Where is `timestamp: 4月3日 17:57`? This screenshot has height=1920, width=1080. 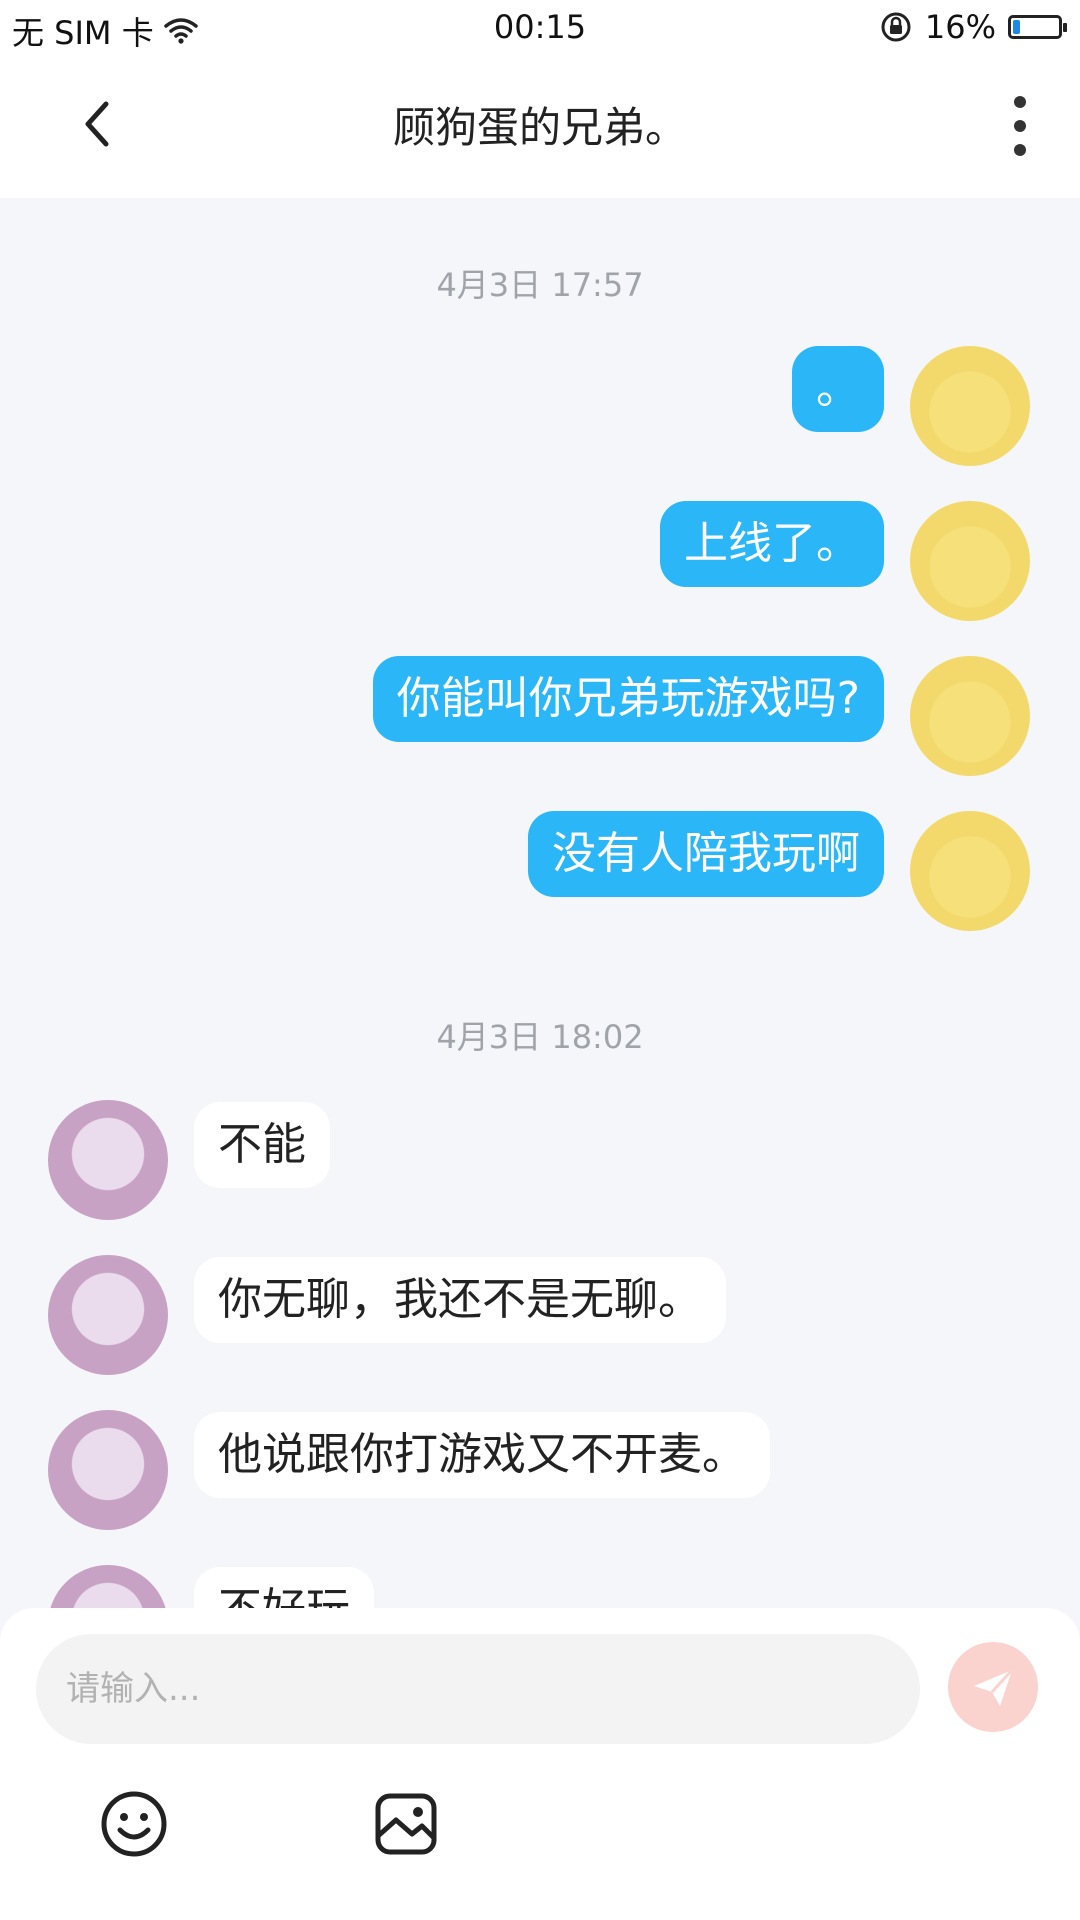
timestamp: 4月3日 17:57 is located at coordinates (540, 285).